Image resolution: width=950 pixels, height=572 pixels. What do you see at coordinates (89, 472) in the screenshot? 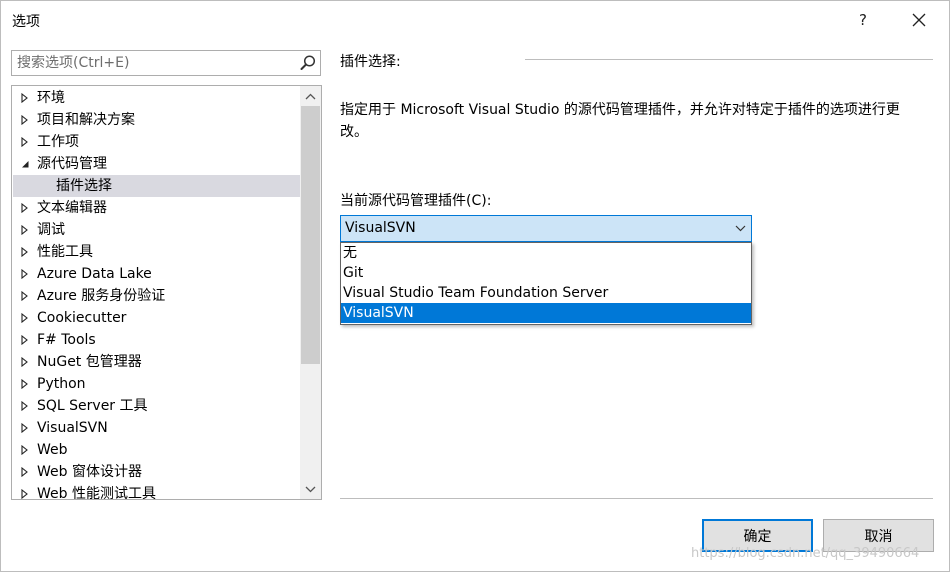
I see `tree-item-label: Web 窗体设计器` at bounding box center [89, 472].